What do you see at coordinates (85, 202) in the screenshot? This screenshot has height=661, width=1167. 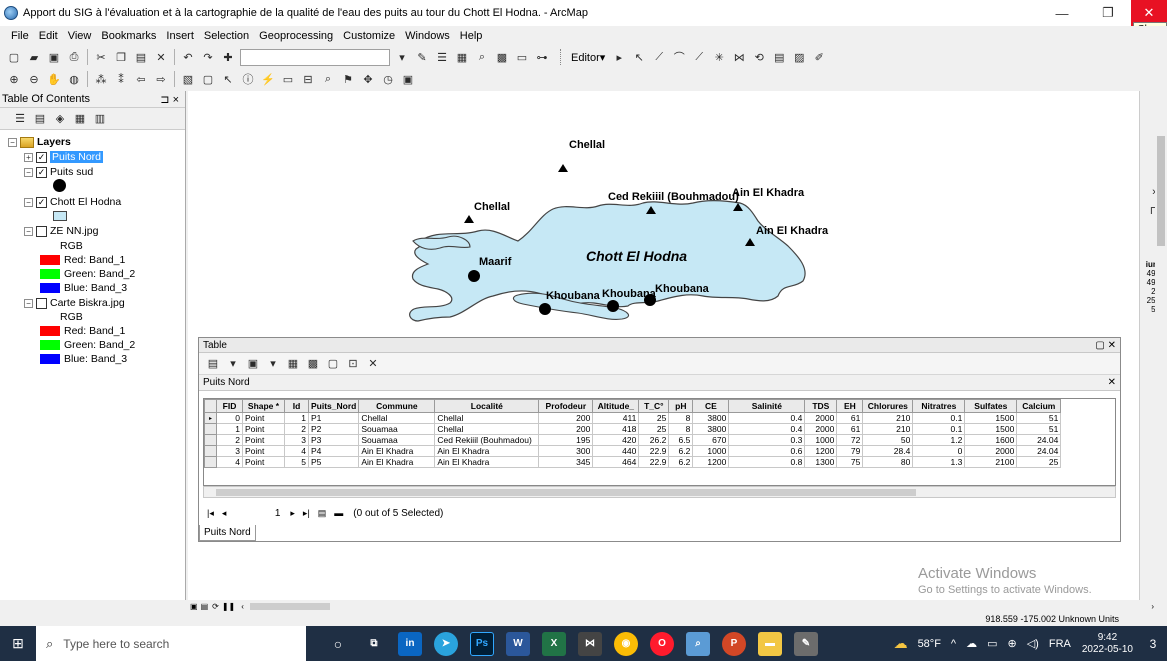 I see `layer-name-label: Chott El Hodna` at bounding box center [85, 202].